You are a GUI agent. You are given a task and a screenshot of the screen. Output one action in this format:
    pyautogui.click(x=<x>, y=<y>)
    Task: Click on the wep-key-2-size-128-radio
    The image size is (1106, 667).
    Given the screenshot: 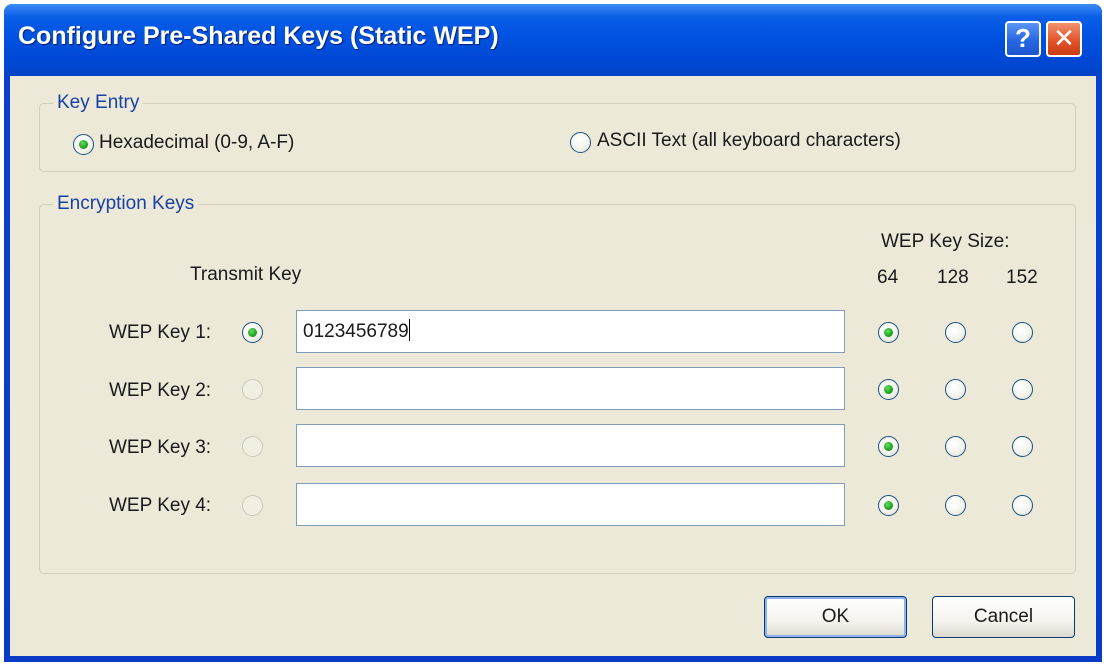 What is the action you would take?
    pyautogui.click(x=955, y=389)
    